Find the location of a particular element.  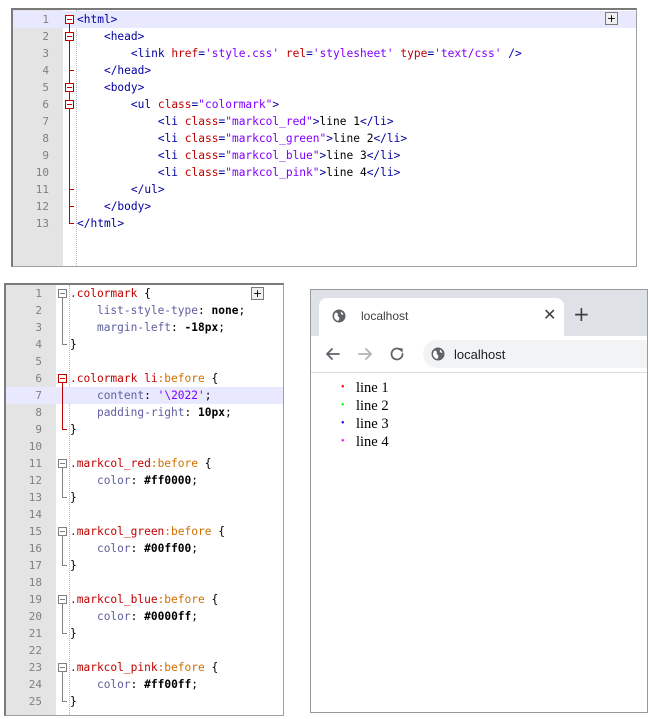

code-line: 6 <ul class="colormark"> is located at coordinates (324, 104).